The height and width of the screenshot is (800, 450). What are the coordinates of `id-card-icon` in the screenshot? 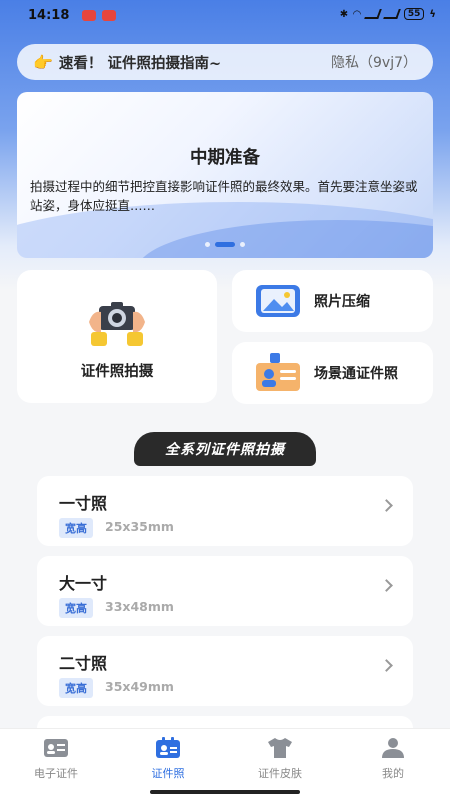 It's located at (56, 748).